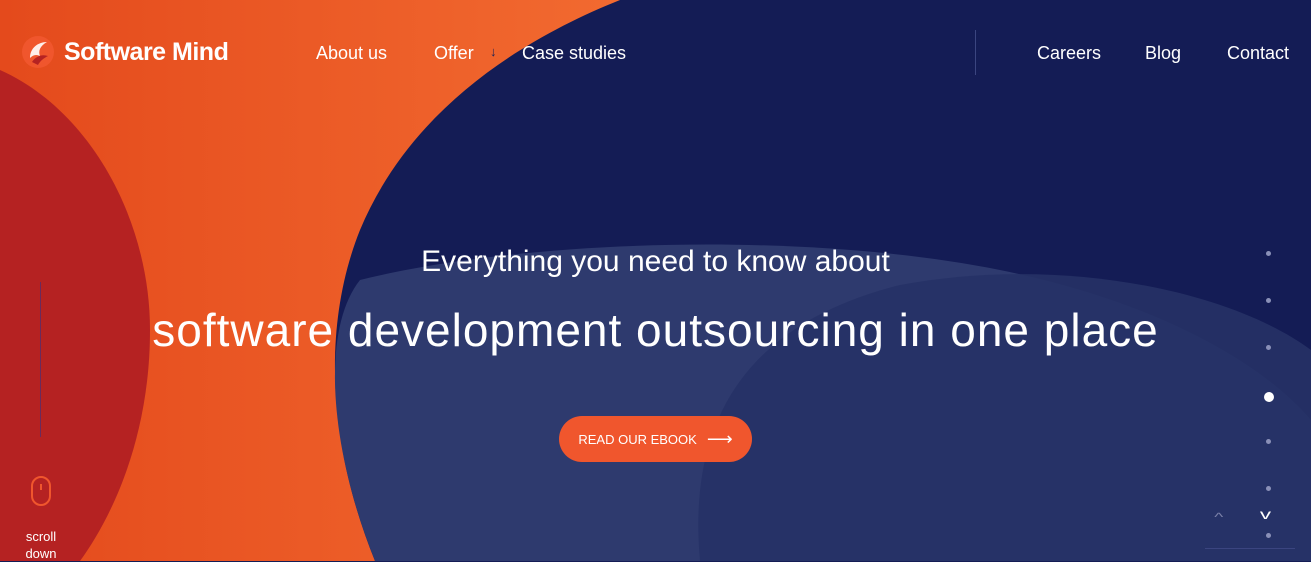  What do you see at coordinates (655, 261) in the screenshot?
I see `hero-subtitle: Everything you need to know about` at bounding box center [655, 261].